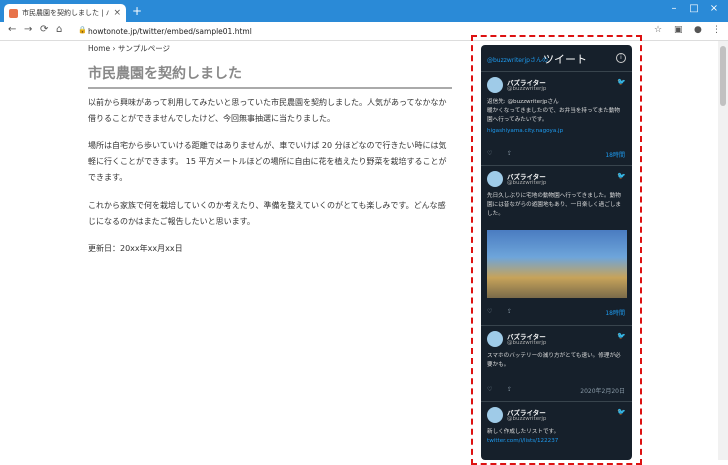  Describe the element at coordinates (698, 30) in the screenshot. I see `profile-icon: ●` at that location.